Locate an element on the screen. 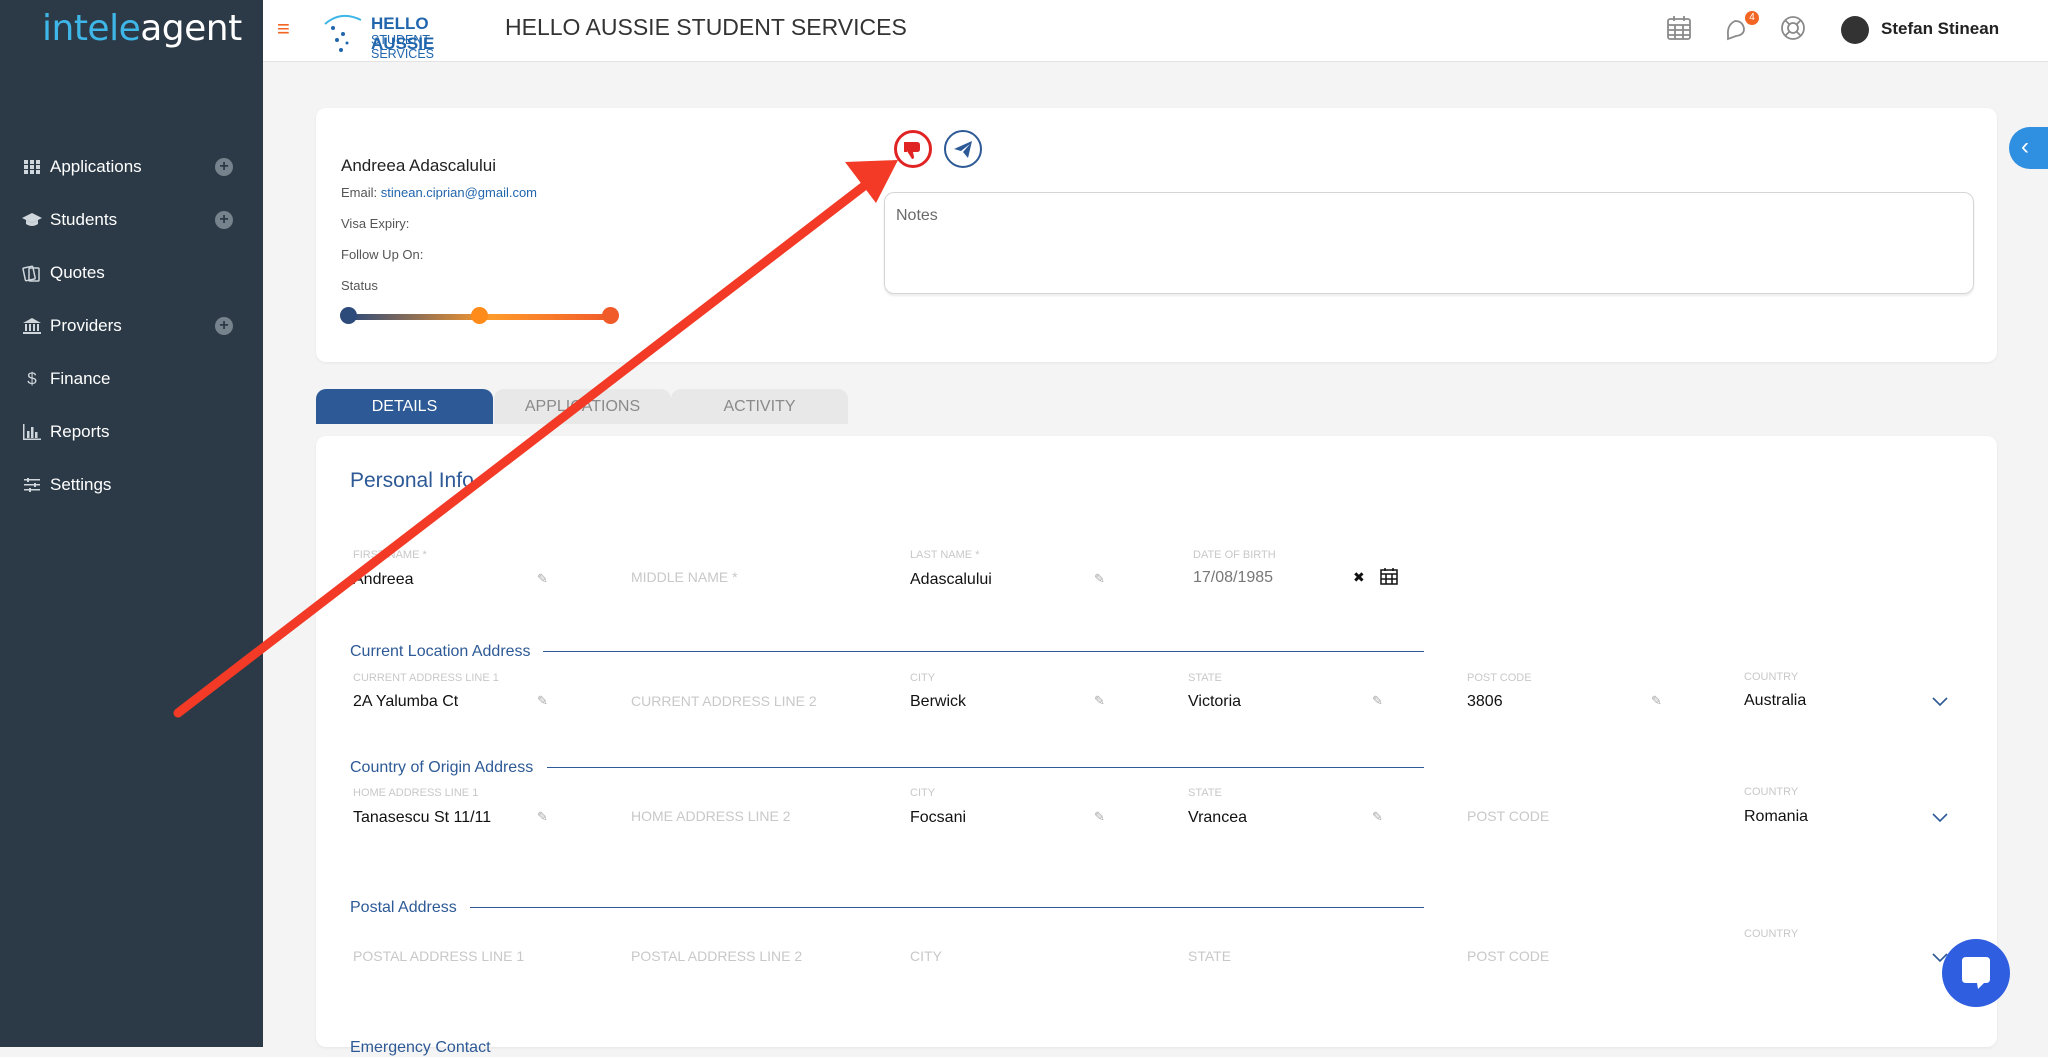  postal-country-label: COUNTRY is located at coordinates (1771, 934).